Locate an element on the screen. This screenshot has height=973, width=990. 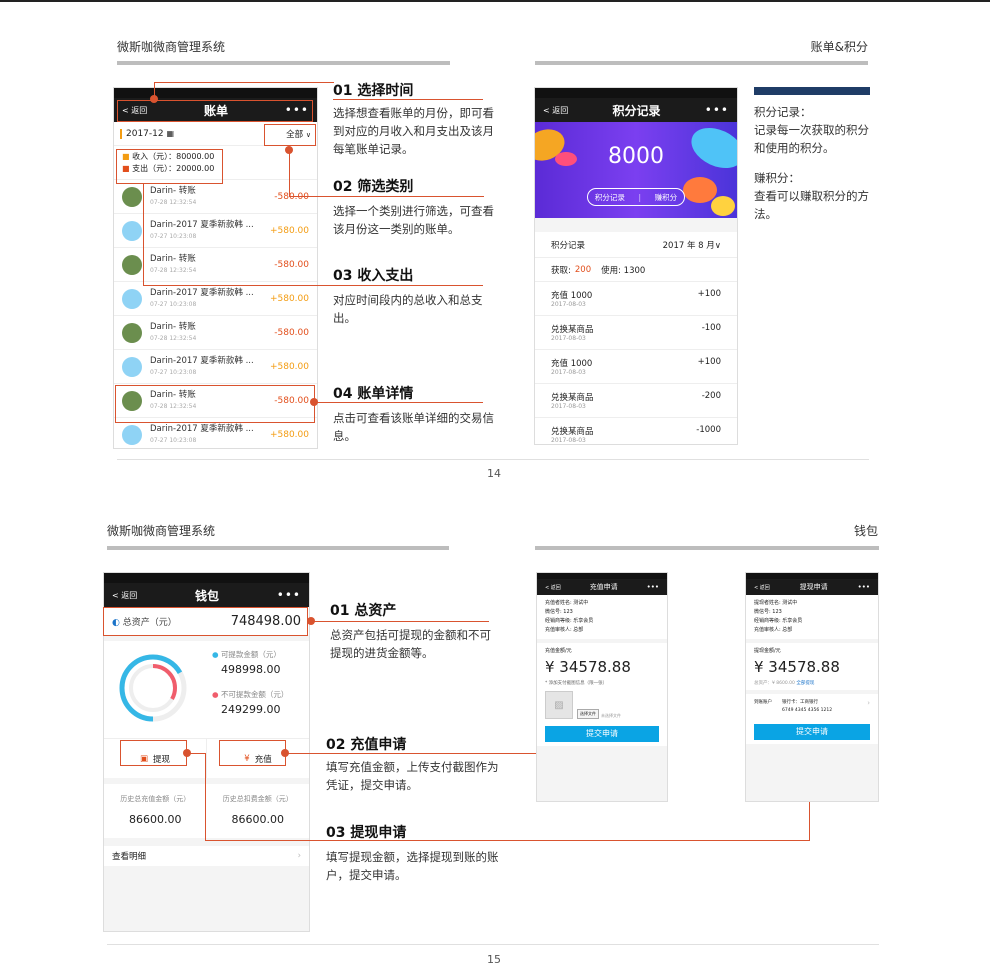
no-file-text: 未选择文件 is located at coordinates (611, 715).